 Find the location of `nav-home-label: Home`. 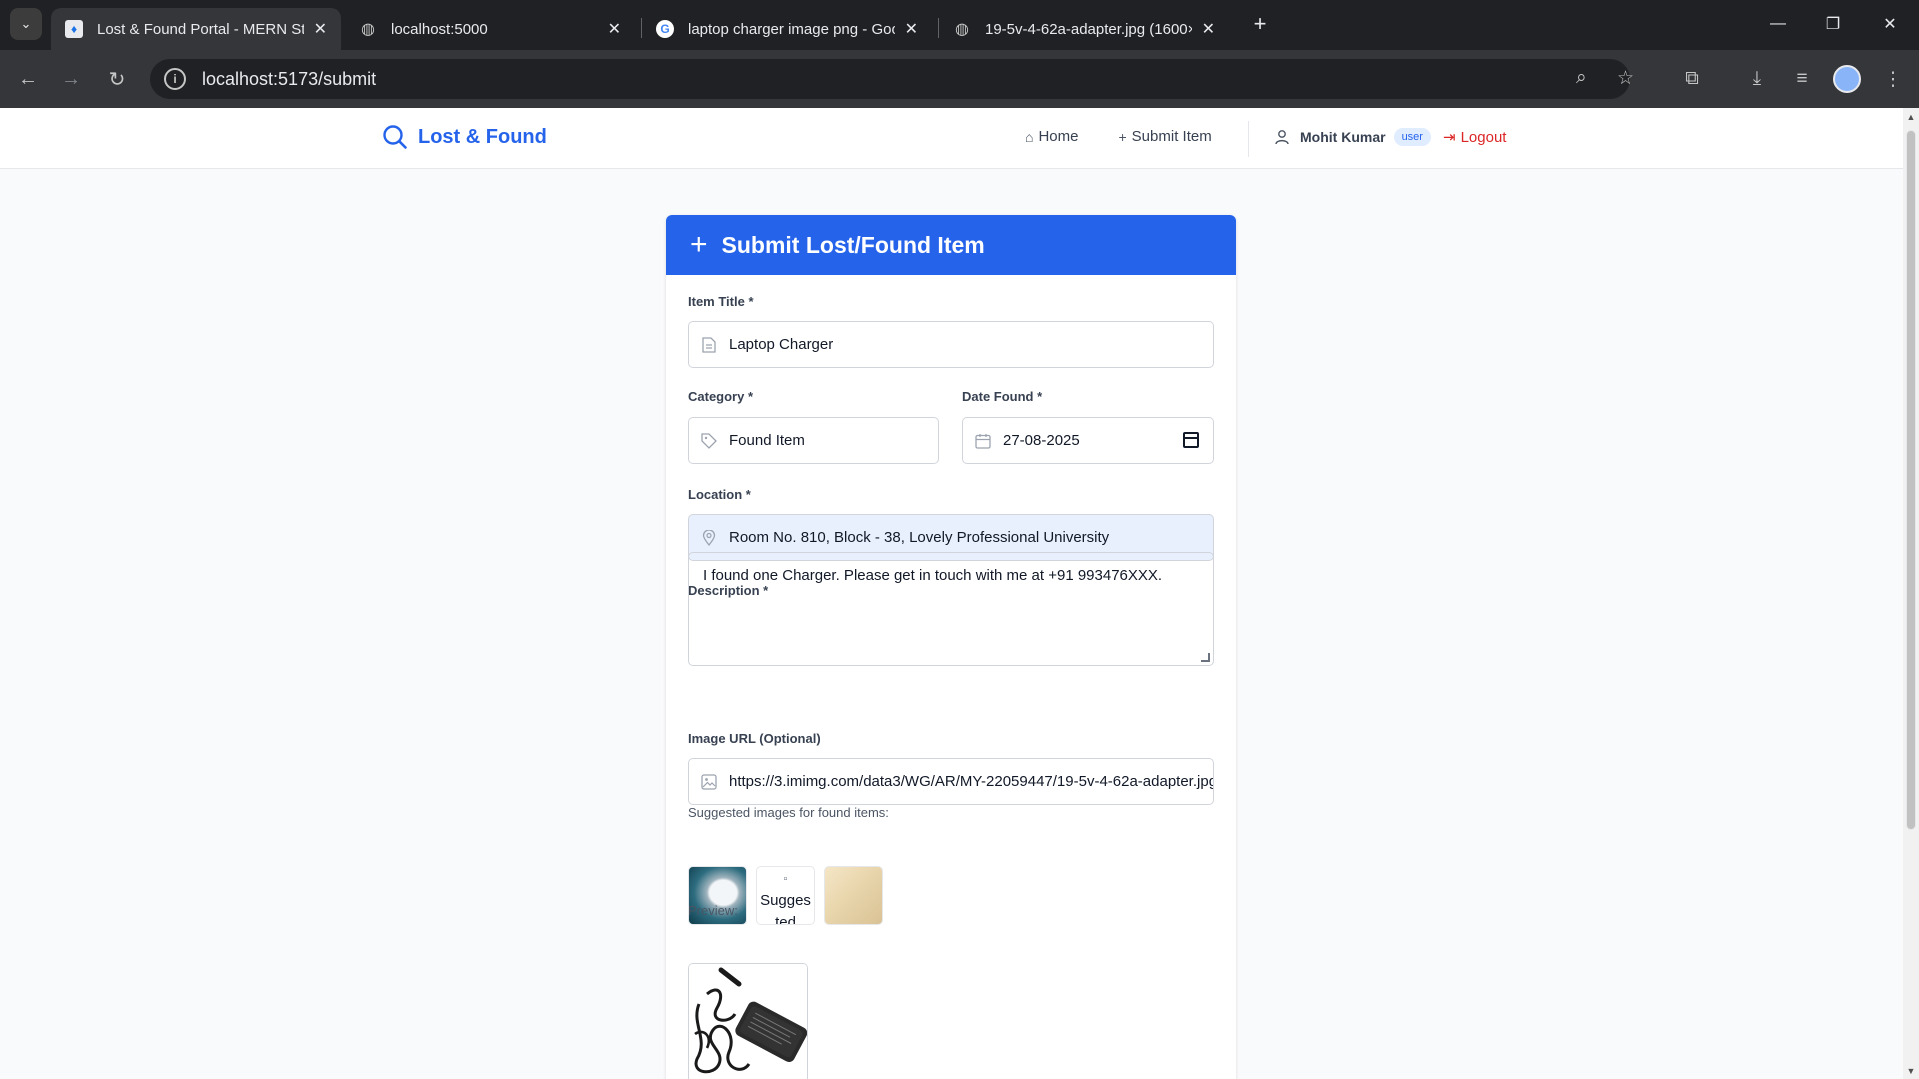

nav-home-label: Home is located at coordinates (1058, 136).